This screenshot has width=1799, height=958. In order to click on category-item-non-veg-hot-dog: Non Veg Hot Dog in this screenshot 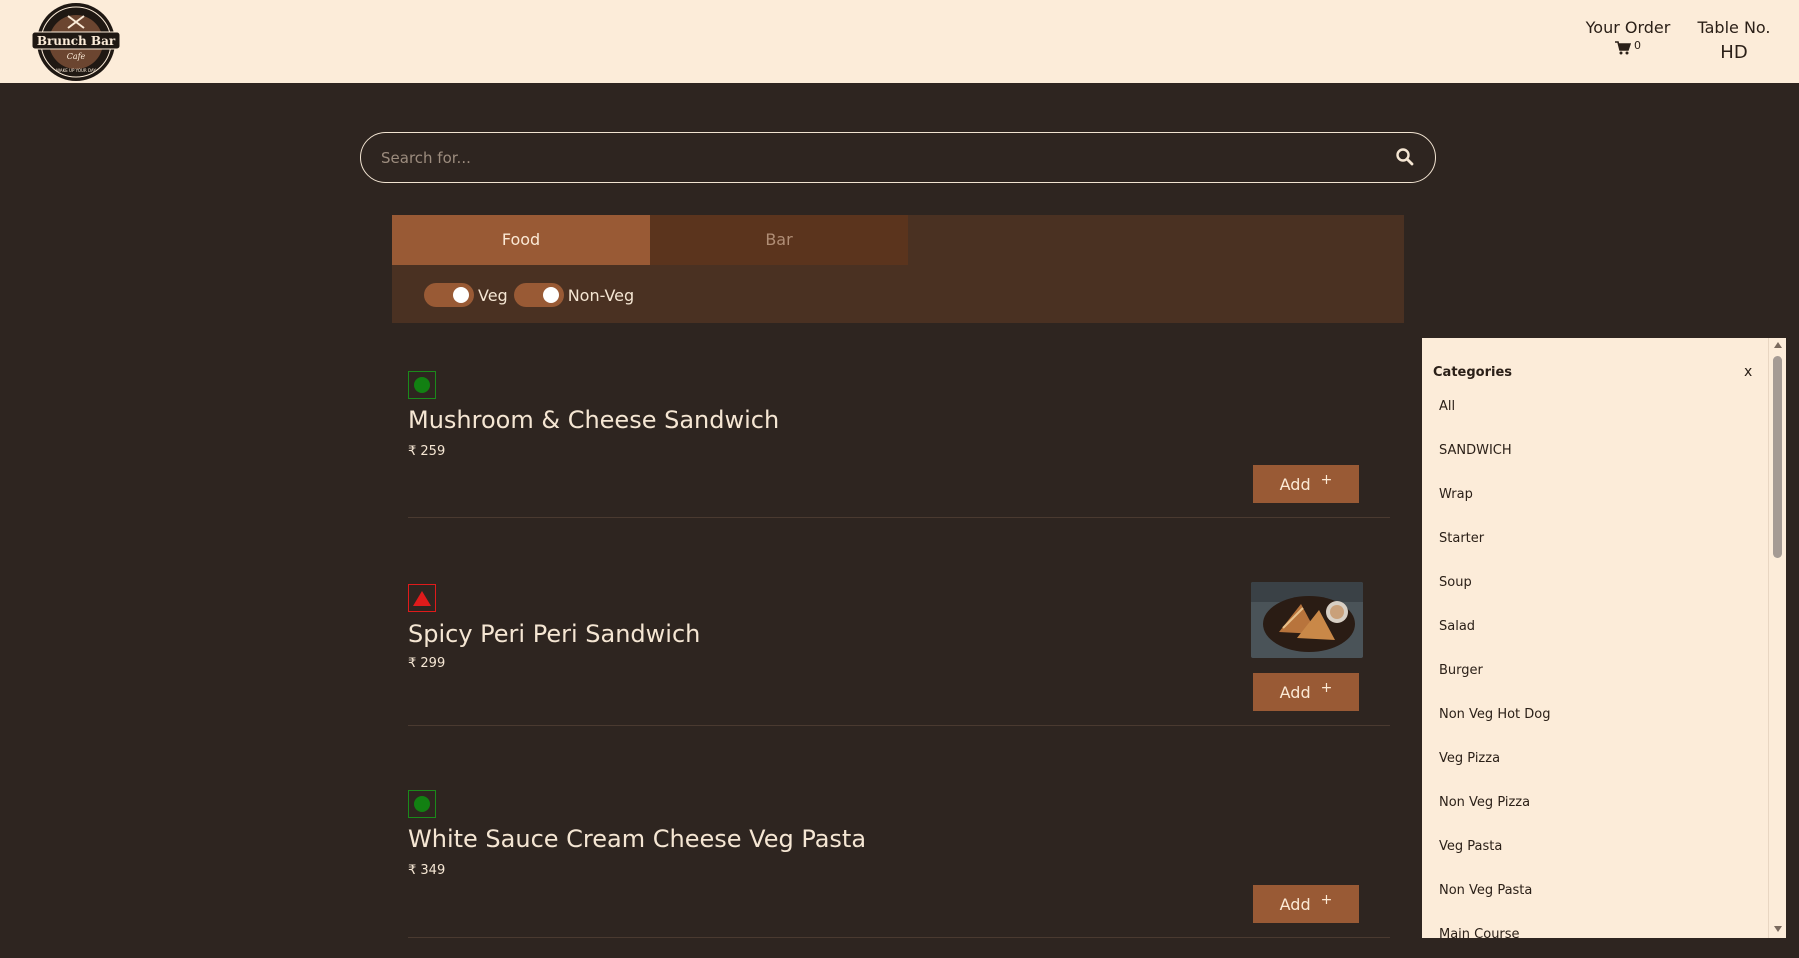, I will do `click(1495, 714)`.